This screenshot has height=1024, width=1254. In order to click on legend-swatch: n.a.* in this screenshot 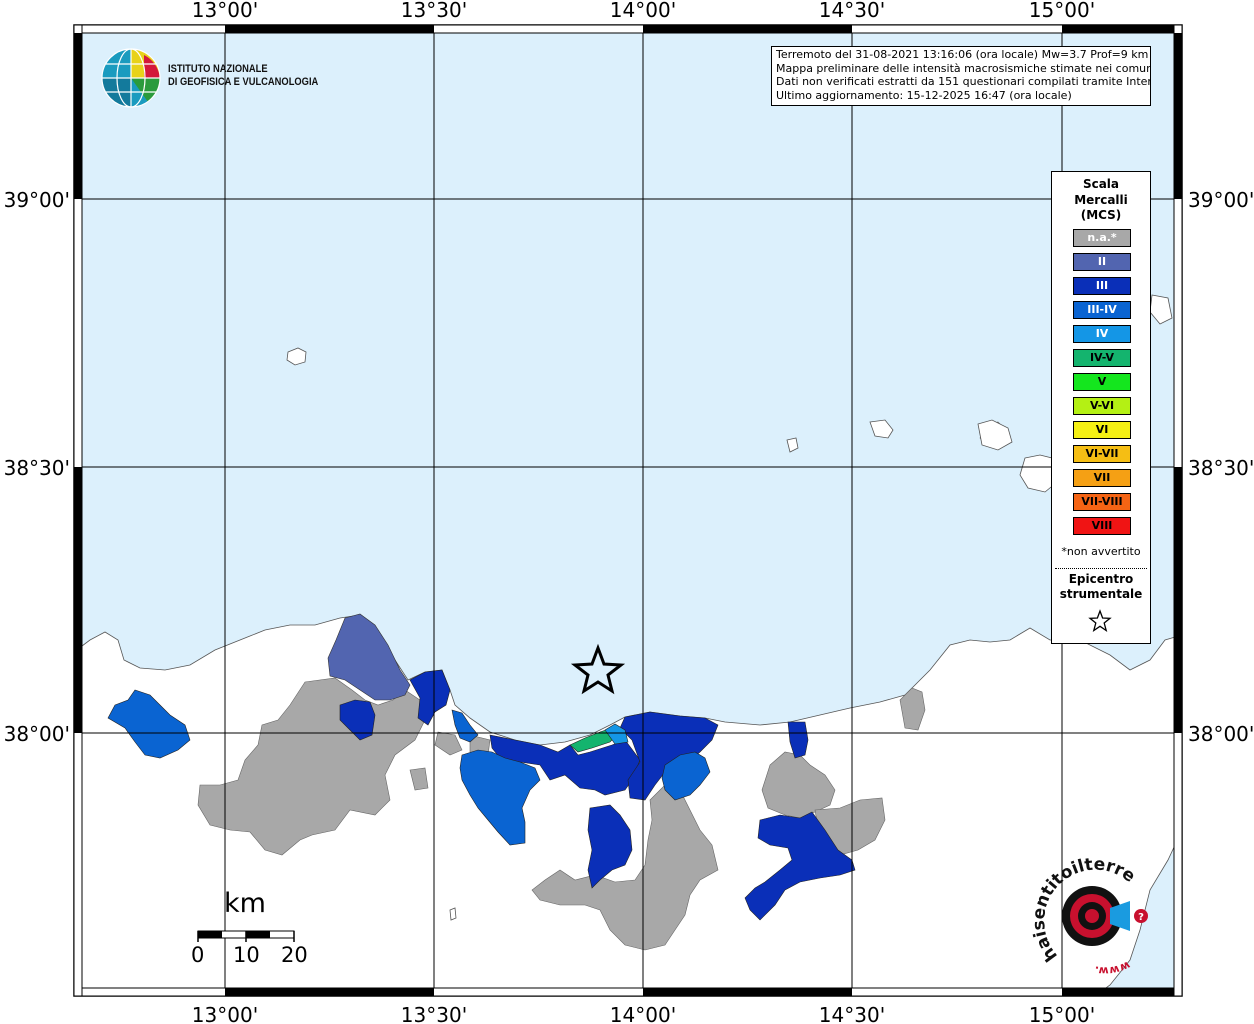, I will do `click(1102, 238)`.